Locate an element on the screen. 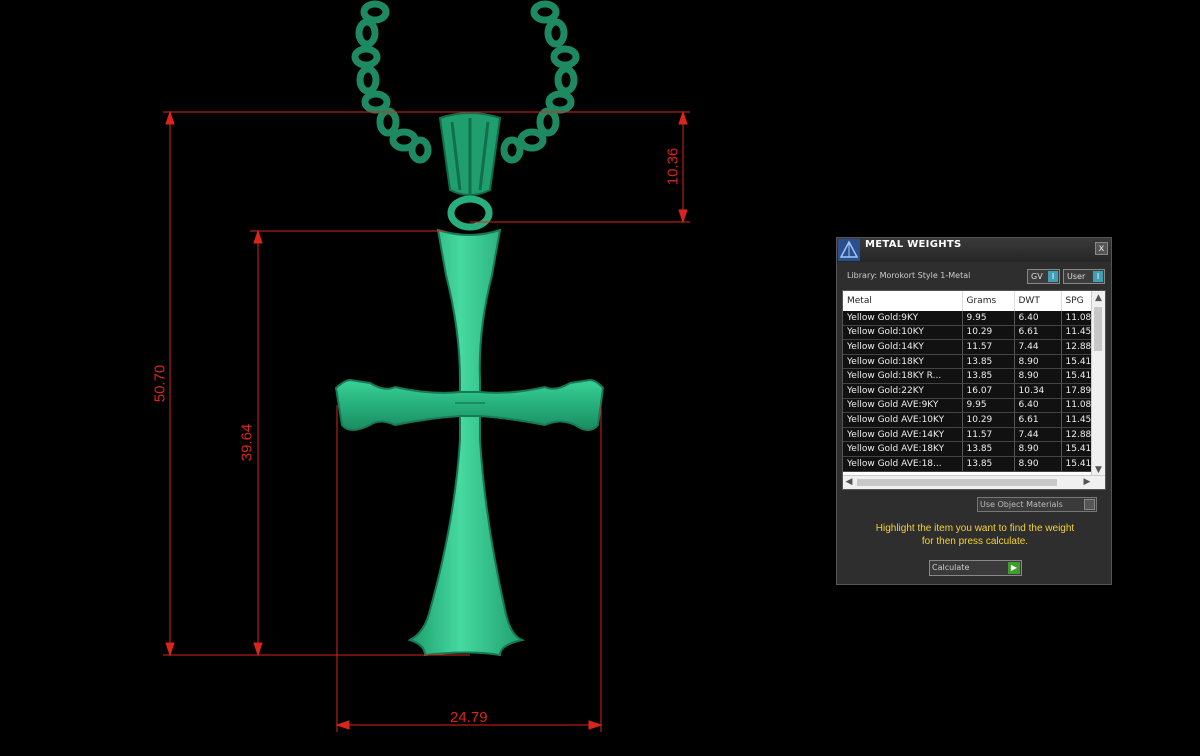  instruction-line-2: for then press calculate. is located at coordinates (975, 541).